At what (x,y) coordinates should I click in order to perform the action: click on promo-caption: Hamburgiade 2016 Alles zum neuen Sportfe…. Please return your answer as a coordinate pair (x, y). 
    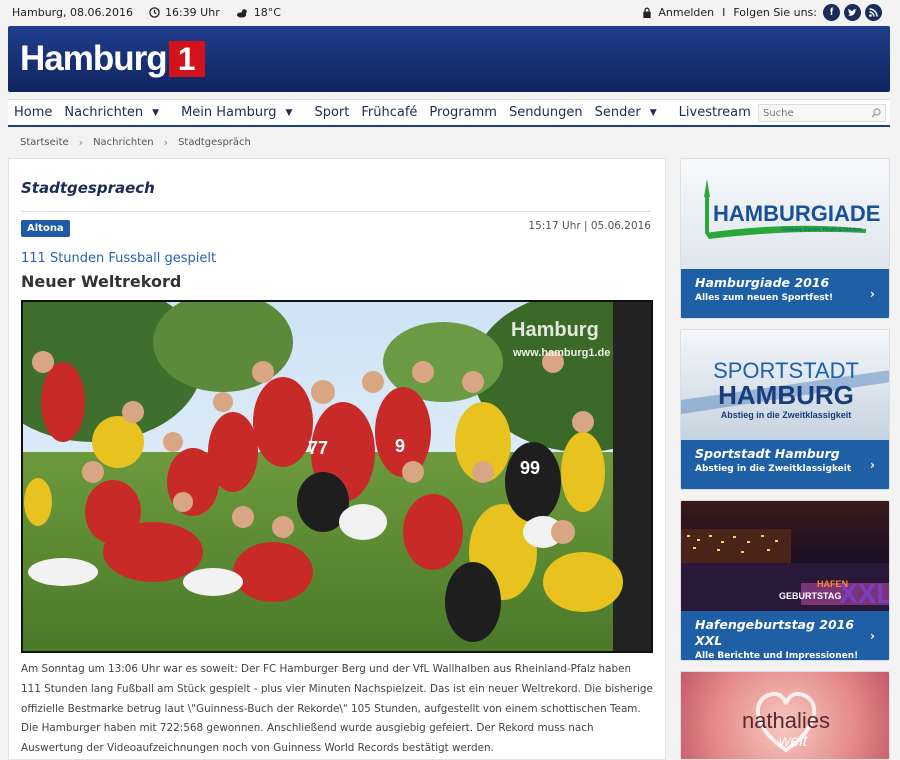
    Looking at the image, I should click on (785, 293).